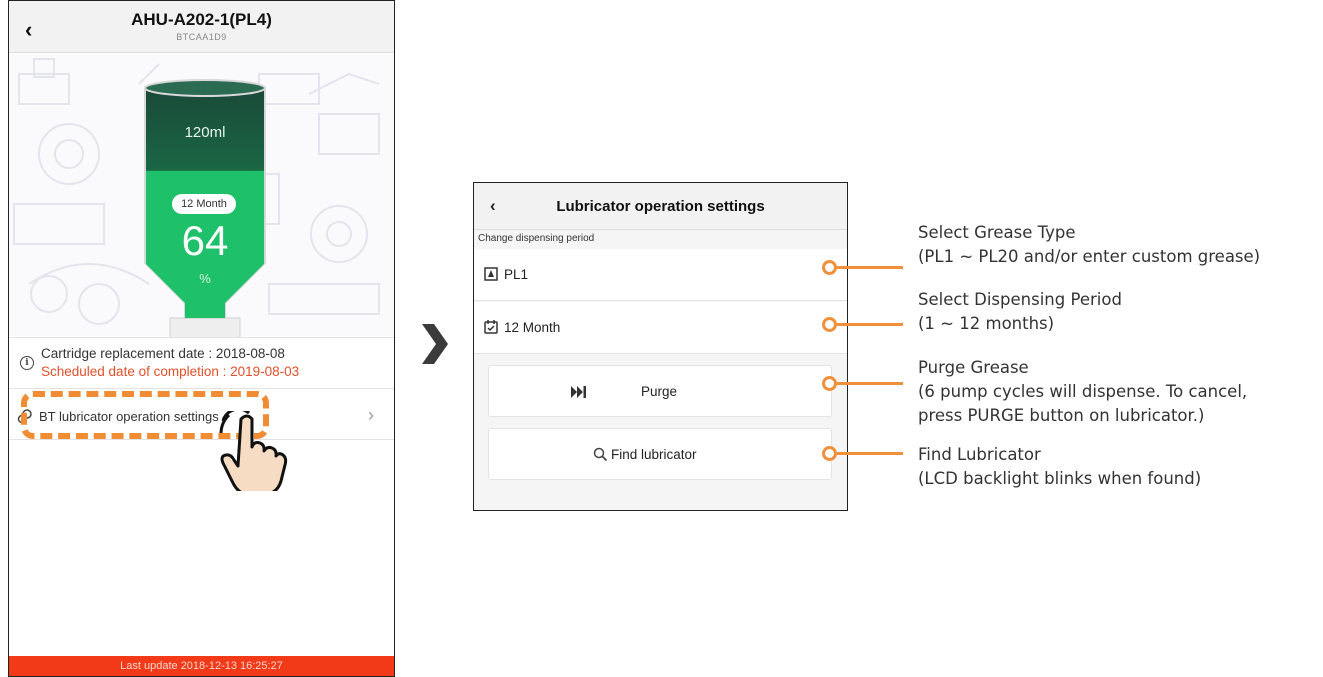  What do you see at coordinates (205, 240) in the screenshot?
I see `remaining-percent: 64` at bounding box center [205, 240].